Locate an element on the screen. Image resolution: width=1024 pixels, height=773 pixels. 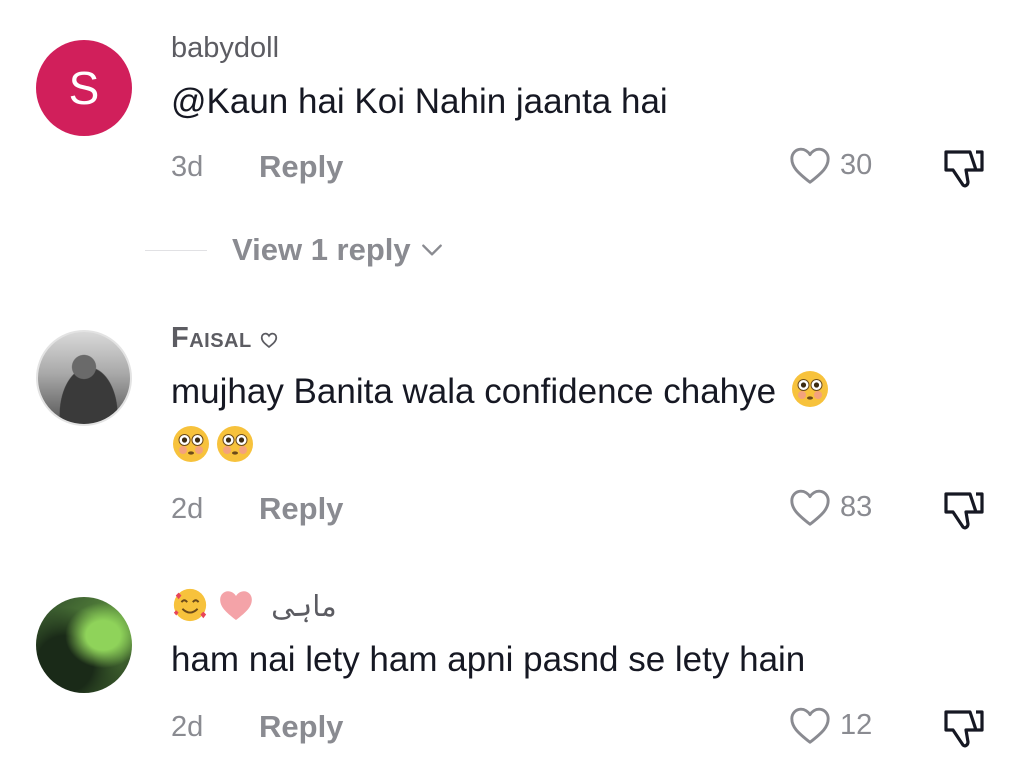
like-button: 30 is located at coordinates (830, 165).